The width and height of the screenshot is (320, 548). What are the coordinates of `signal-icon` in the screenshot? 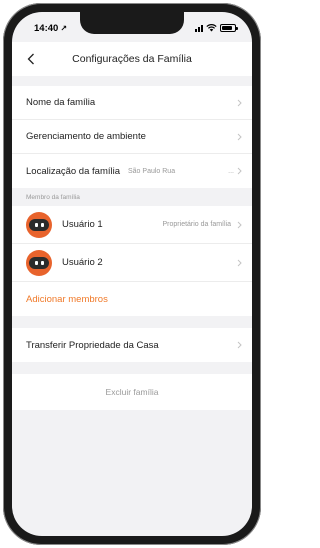 It's located at (199, 28).